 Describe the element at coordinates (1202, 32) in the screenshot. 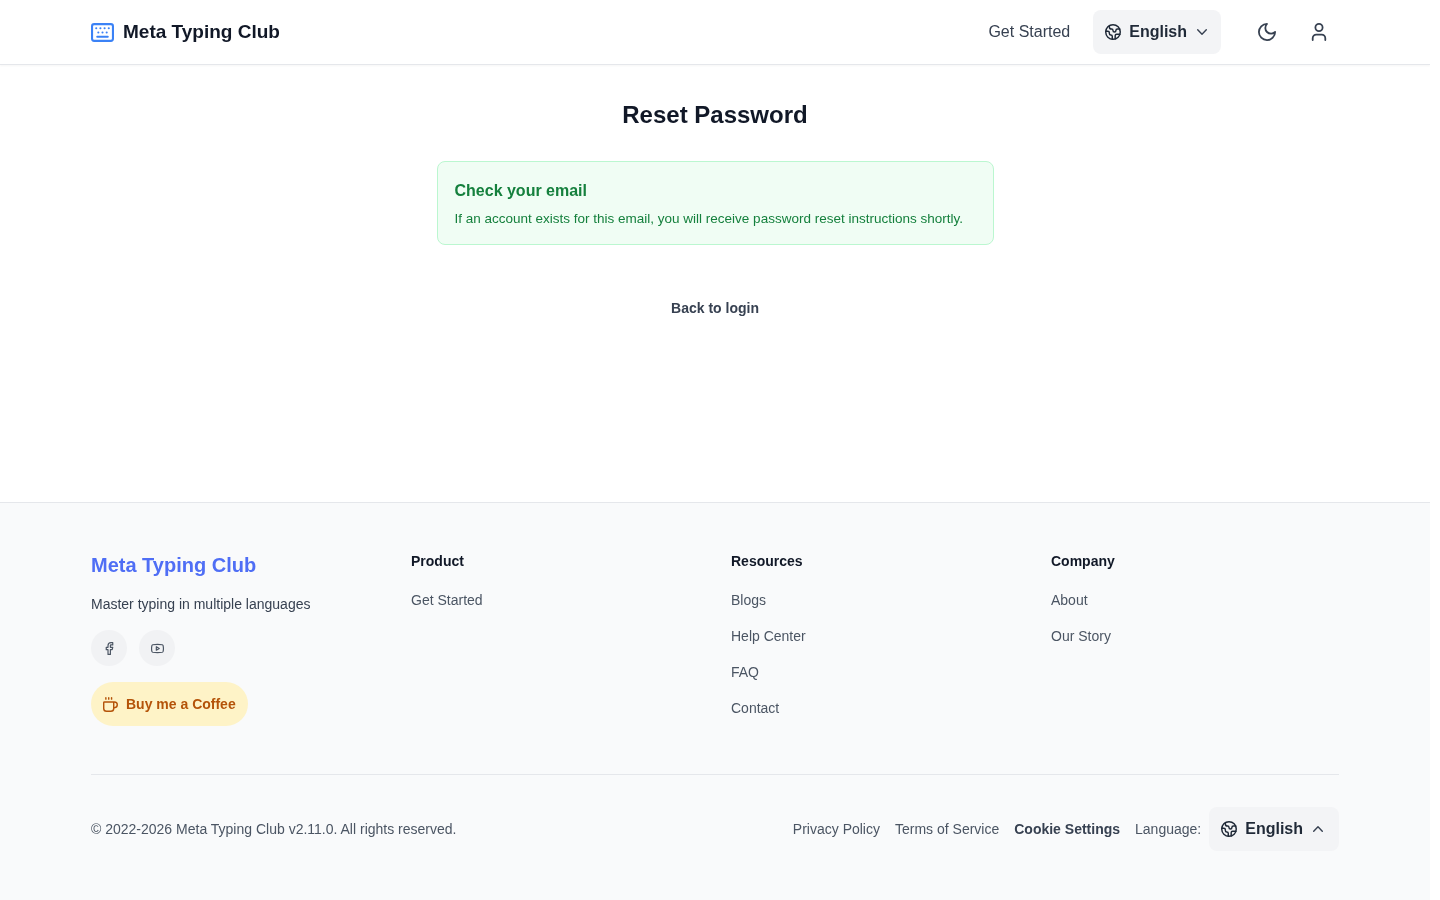

I see `chevron-down-icon` at that location.